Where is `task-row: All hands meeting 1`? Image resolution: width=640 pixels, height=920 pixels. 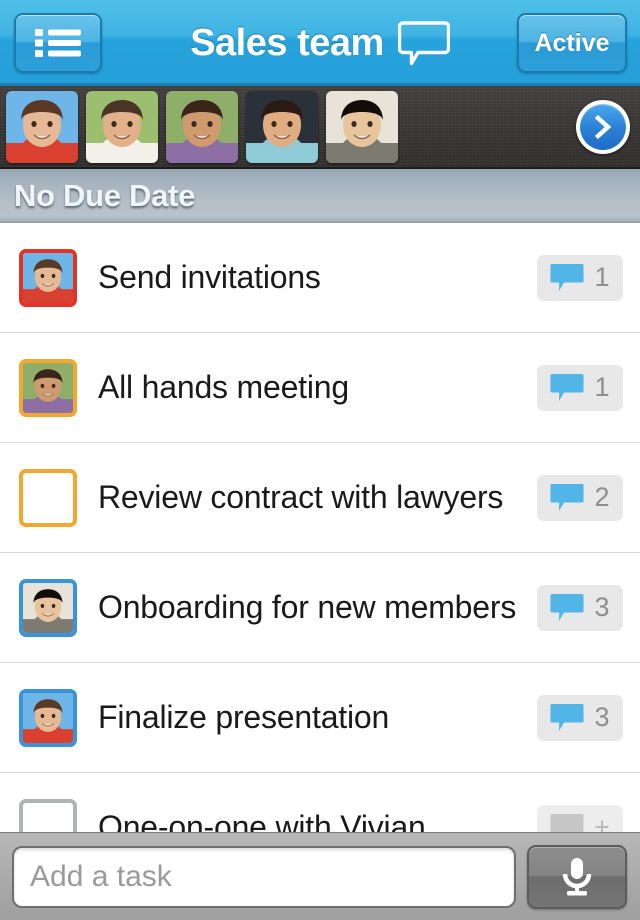 task-row: All hands meeting 1 is located at coordinates (320, 388).